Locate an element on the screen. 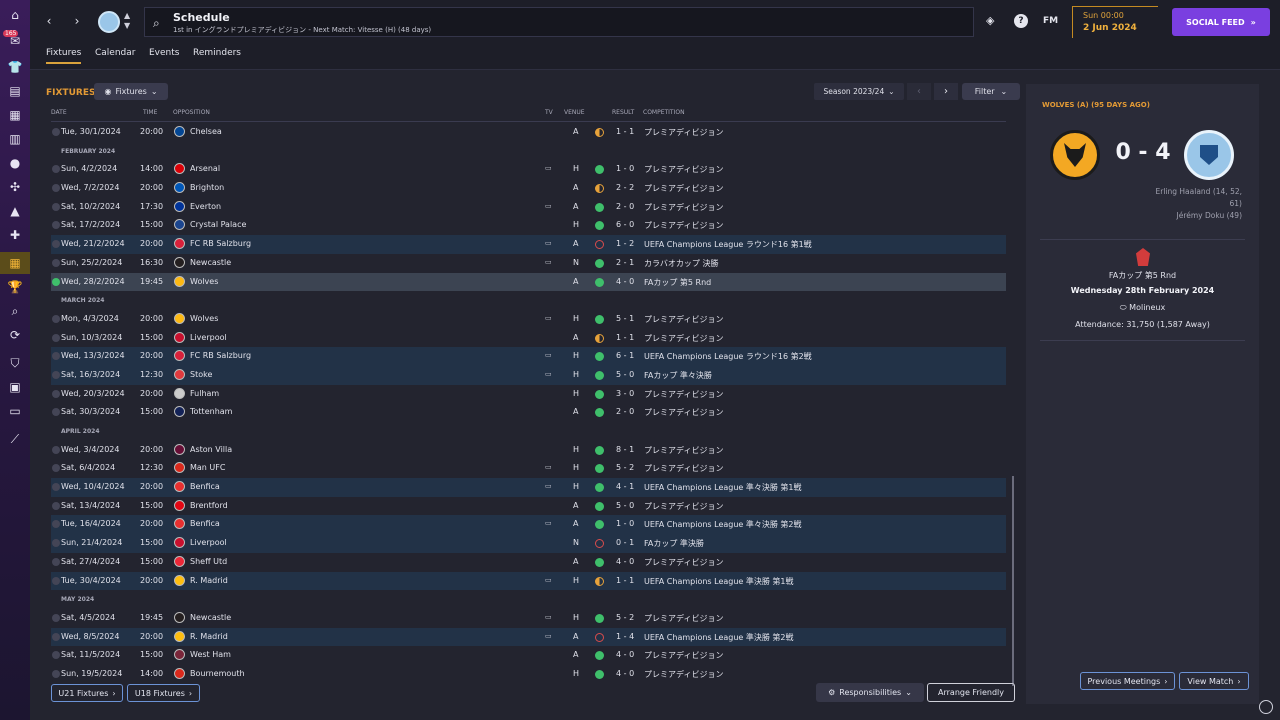 This screenshot has height=720, width=1280. fixtures-view-dropdown: ◉ Fixtures ⌄ is located at coordinates (131, 91).